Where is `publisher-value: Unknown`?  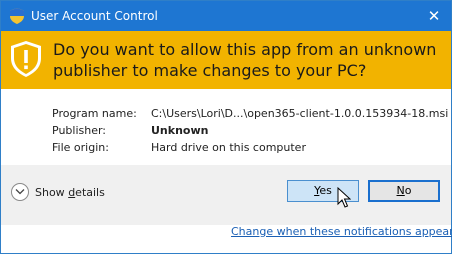
publisher-value: Unknown is located at coordinates (180, 130).